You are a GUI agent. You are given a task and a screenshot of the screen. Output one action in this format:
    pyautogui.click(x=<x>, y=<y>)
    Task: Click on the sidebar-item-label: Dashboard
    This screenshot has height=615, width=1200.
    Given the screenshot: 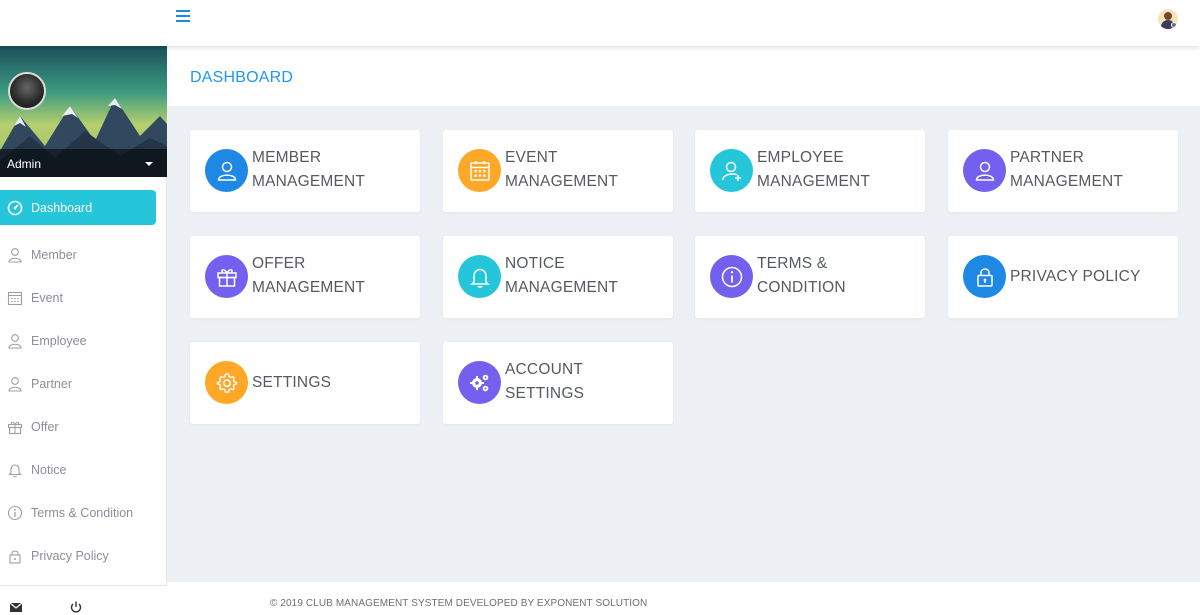 What is the action you would take?
    pyautogui.click(x=62, y=207)
    